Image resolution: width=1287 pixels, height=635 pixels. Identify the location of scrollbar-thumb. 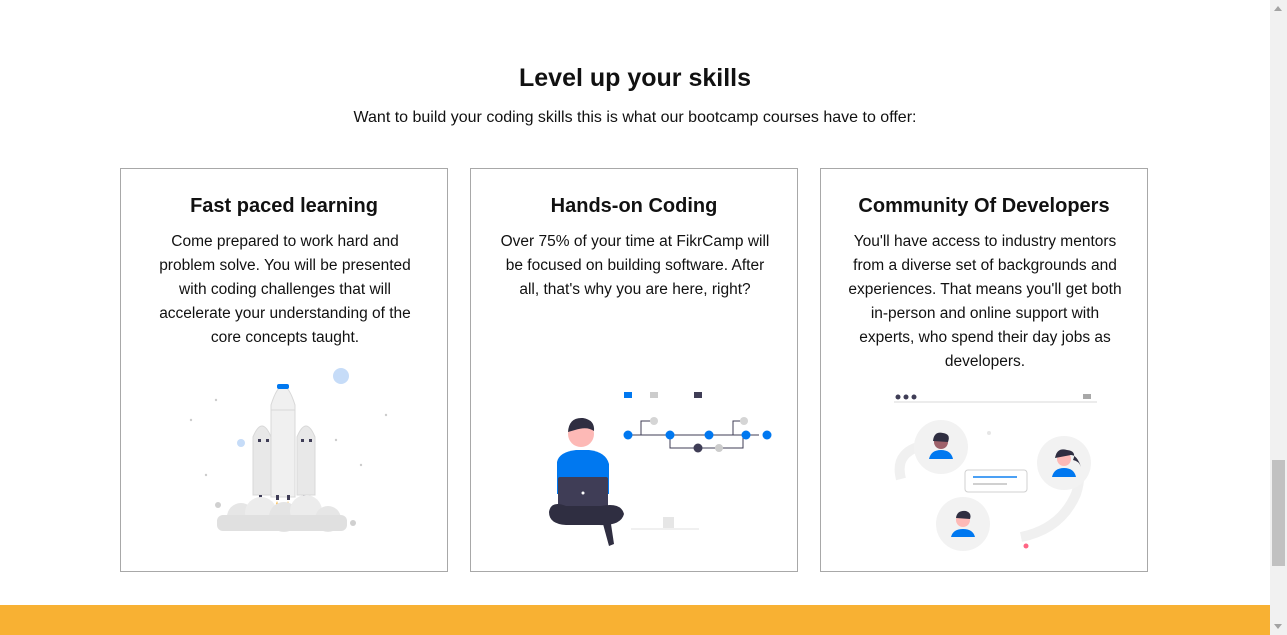
(1278, 513).